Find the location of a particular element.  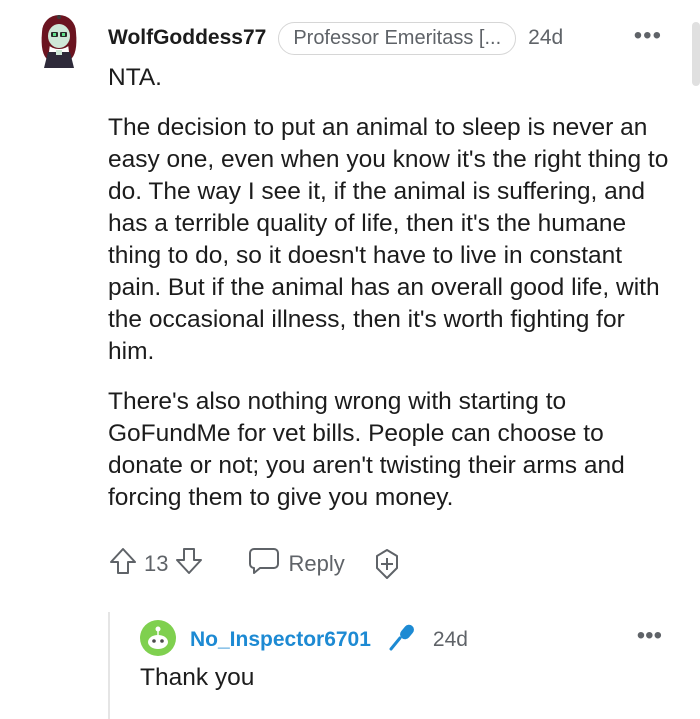

reply-header: No_Inspector6701 24d is located at coordinates (329, 639).